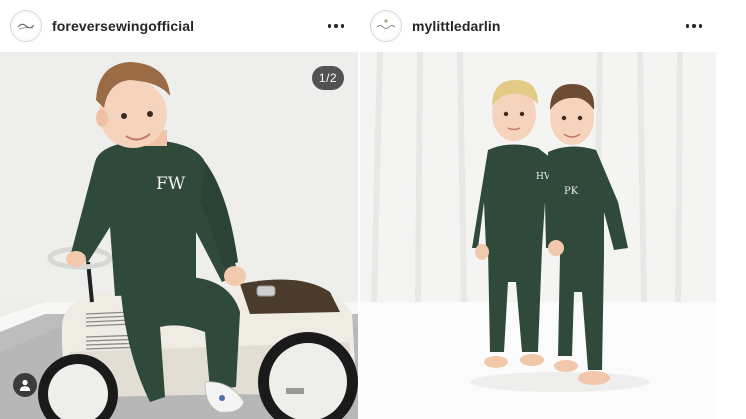 Image resolution: width=746 pixels, height=419 pixels. What do you see at coordinates (538, 26) in the screenshot?
I see `post-header: mylittledarlin` at bounding box center [538, 26].